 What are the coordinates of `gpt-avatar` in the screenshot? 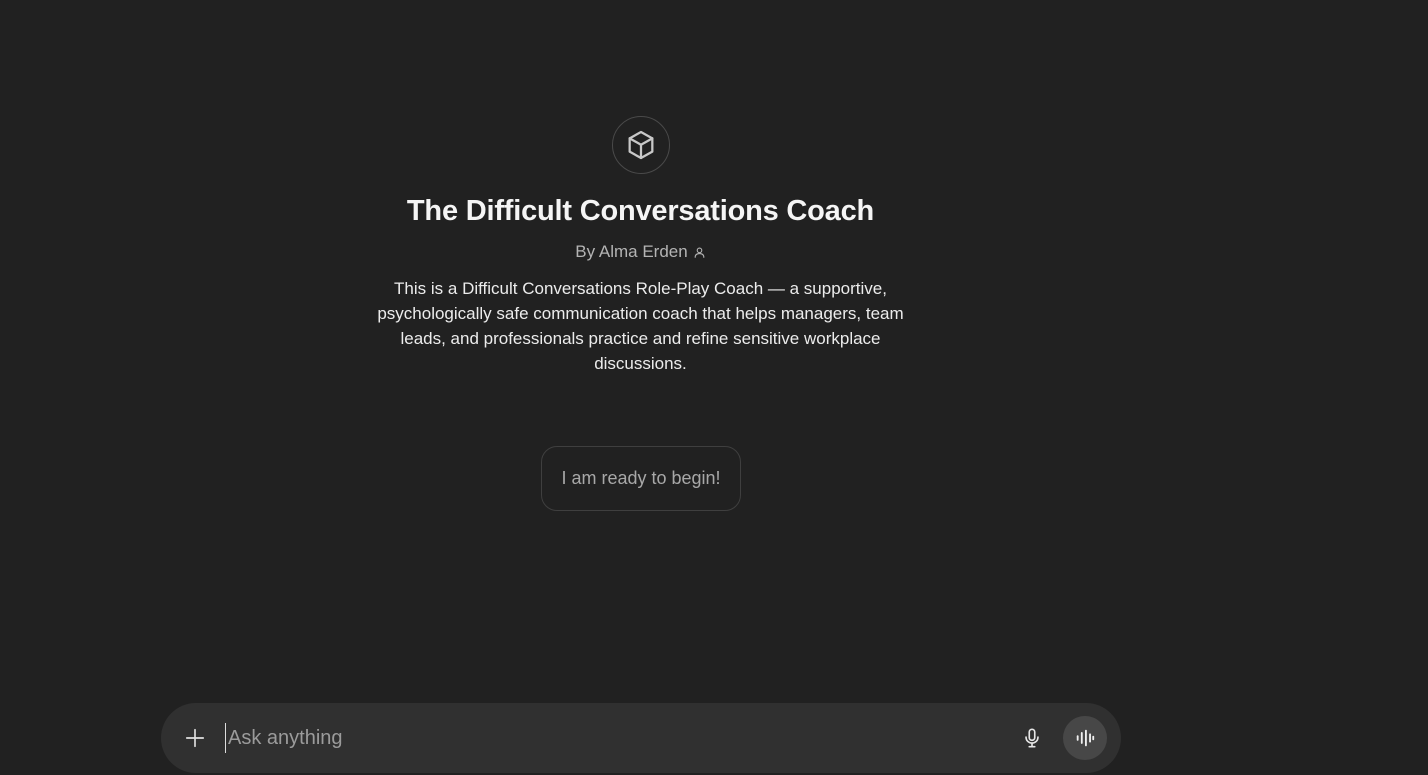 It's located at (640, 145).